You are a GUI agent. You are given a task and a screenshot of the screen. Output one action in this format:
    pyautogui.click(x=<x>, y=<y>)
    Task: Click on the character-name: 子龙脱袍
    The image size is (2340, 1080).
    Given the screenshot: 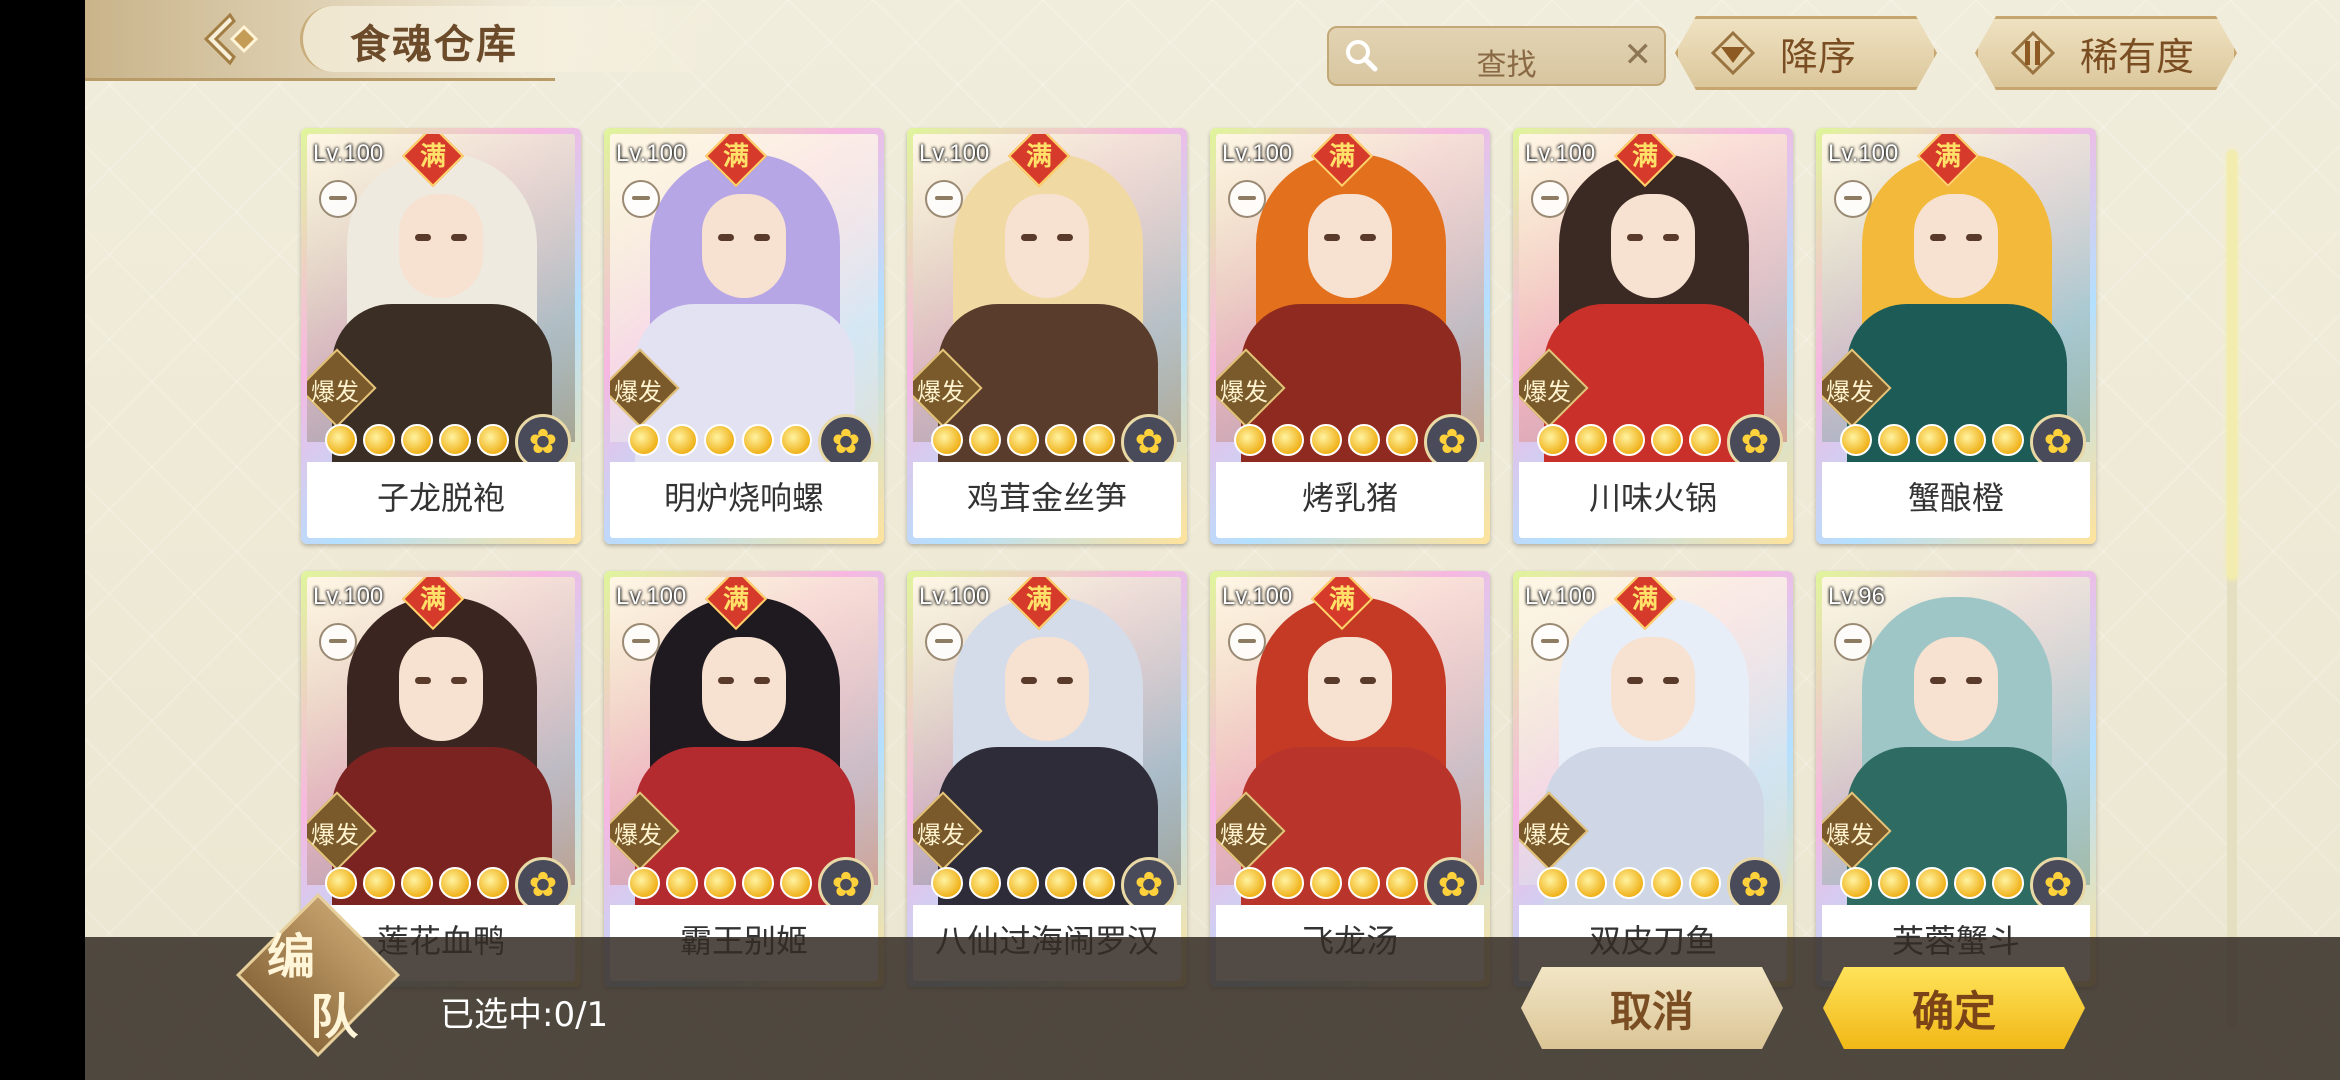 What is the action you would take?
    pyautogui.click(x=440, y=498)
    